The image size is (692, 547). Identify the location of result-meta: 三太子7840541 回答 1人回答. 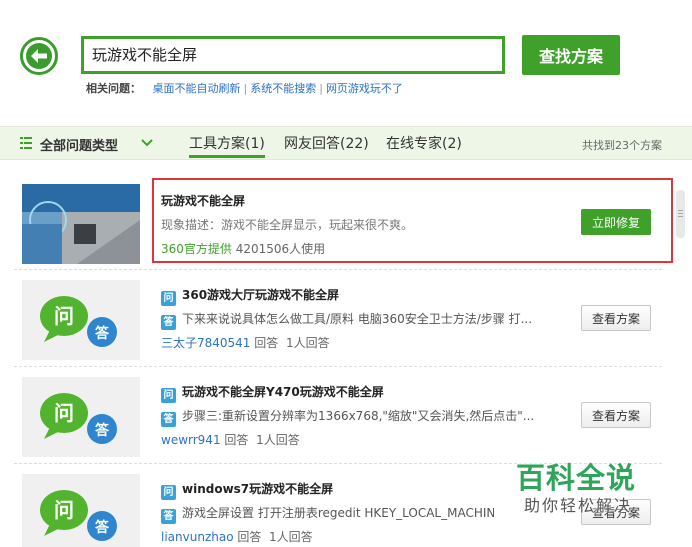
(245, 343).